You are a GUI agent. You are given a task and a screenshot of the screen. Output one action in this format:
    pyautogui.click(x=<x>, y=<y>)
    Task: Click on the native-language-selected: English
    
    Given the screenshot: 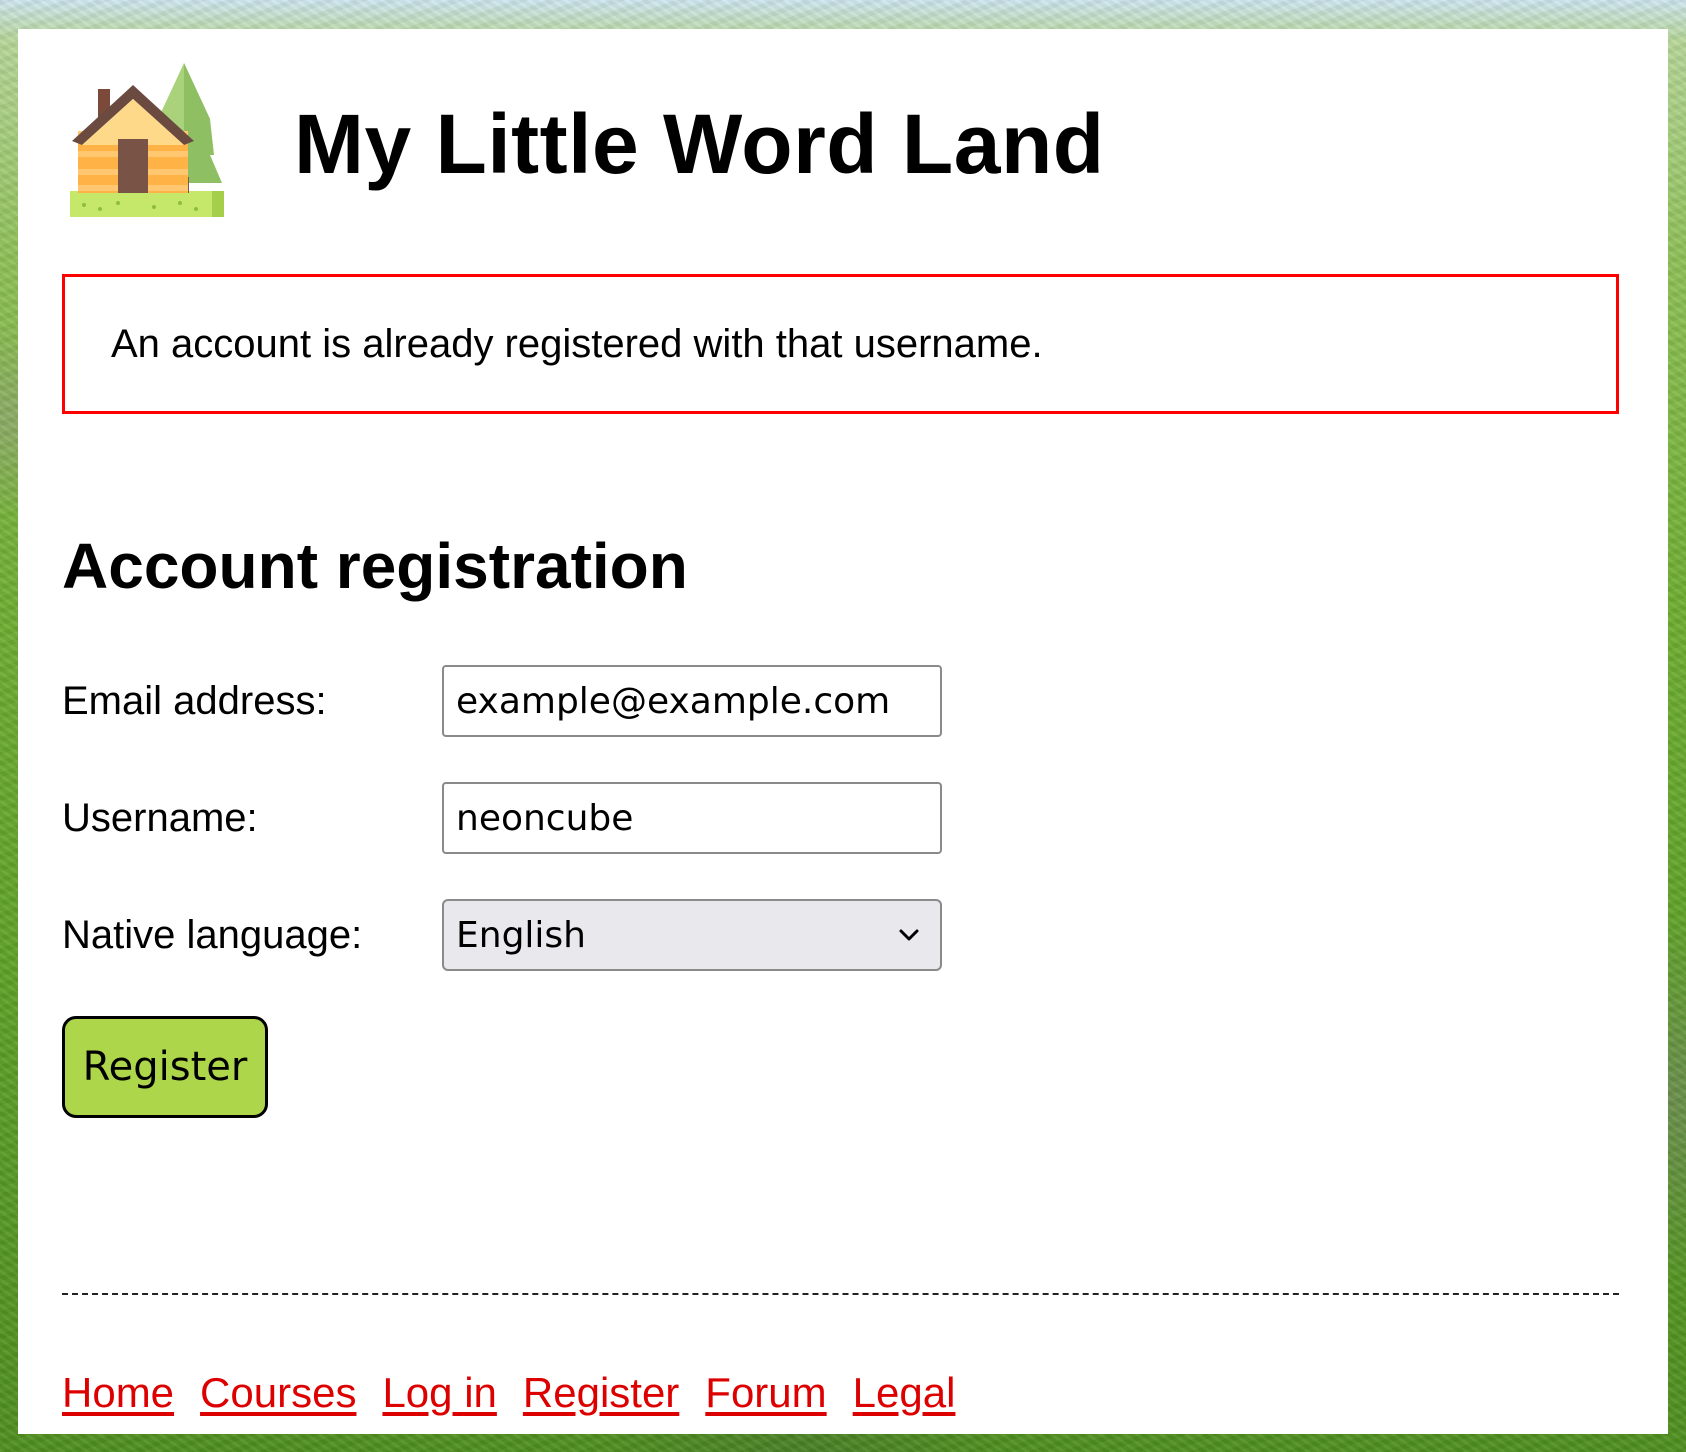 What is the action you would take?
    pyautogui.click(x=521, y=935)
    